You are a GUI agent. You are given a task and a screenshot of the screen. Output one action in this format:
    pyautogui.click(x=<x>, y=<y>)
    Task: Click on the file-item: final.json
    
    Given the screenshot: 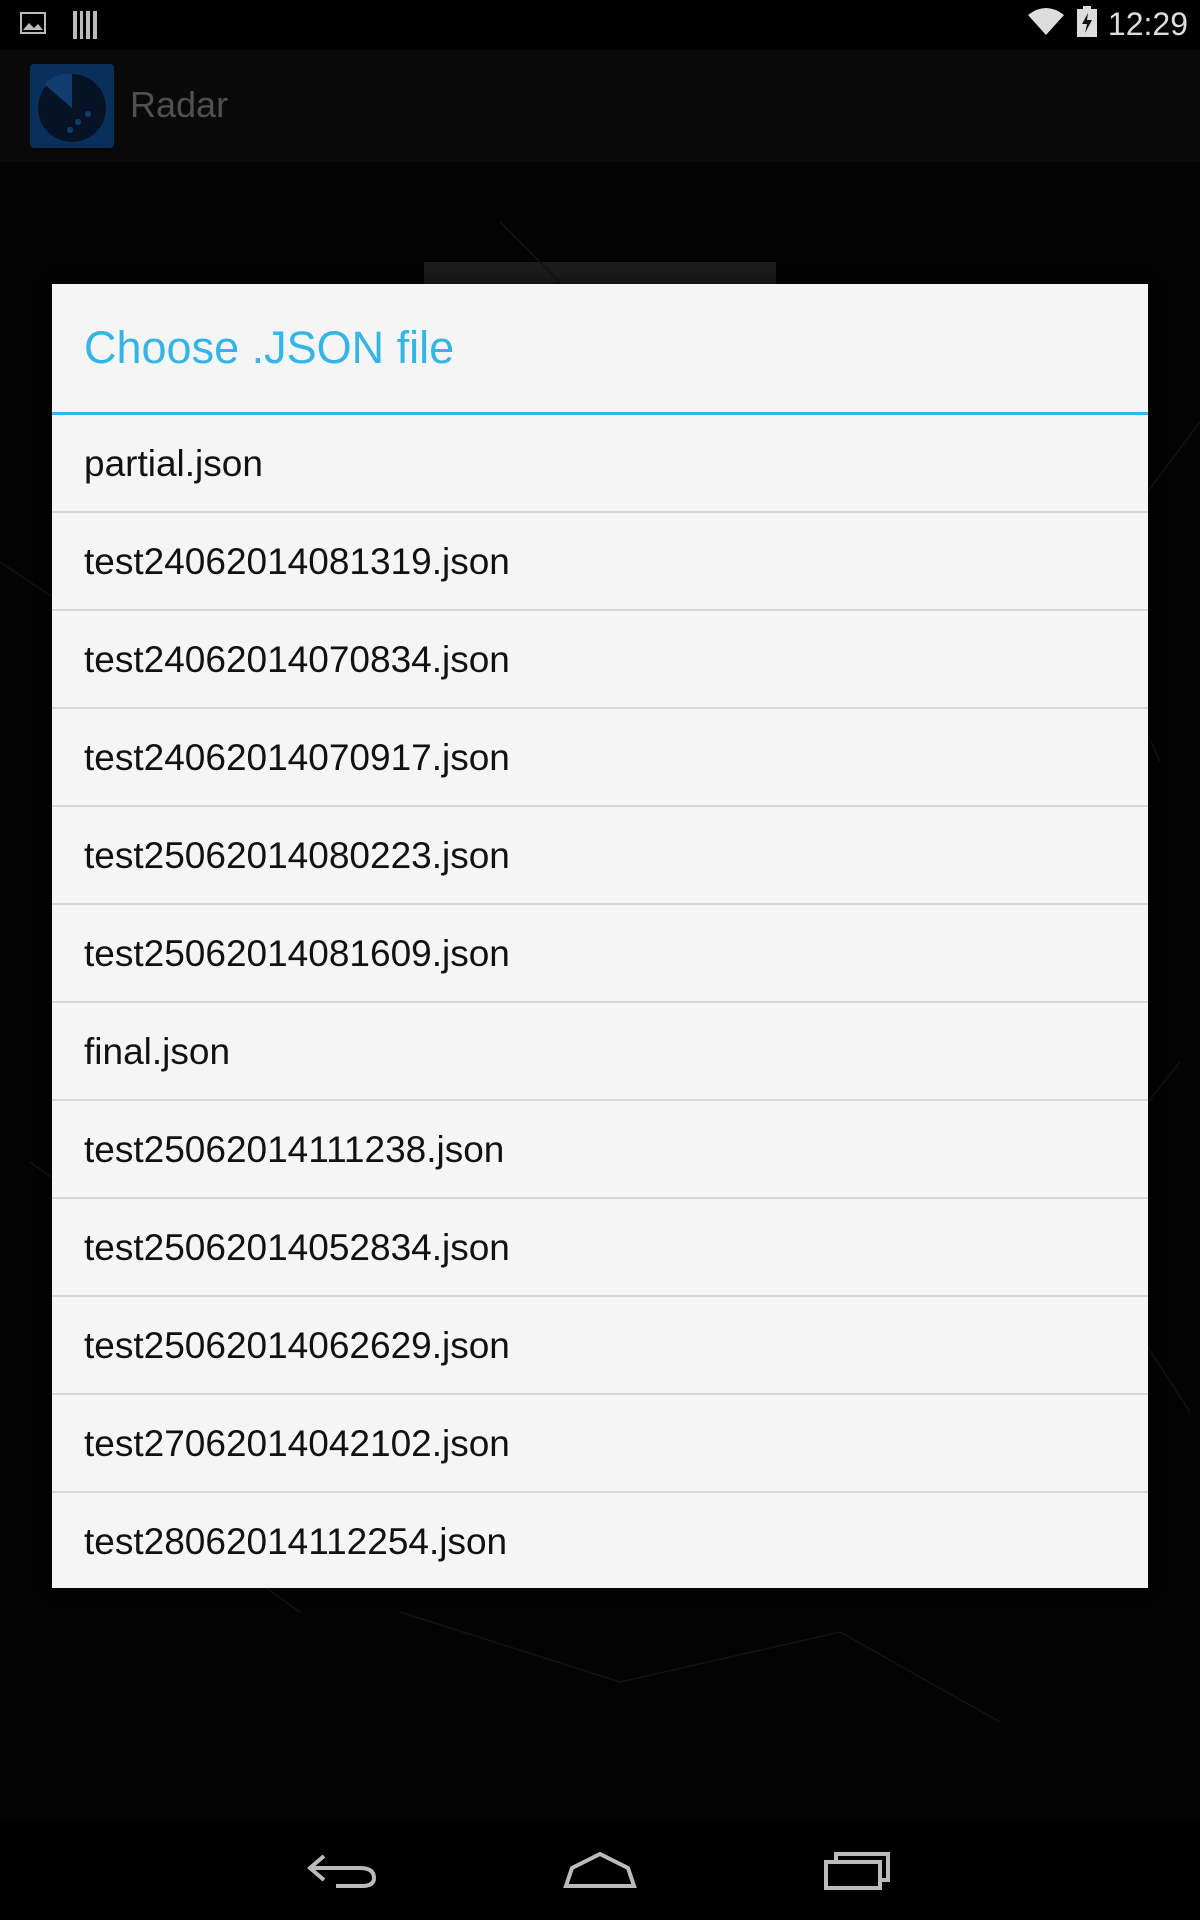 What is the action you would take?
    pyautogui.click(x=600, y=1052)
    